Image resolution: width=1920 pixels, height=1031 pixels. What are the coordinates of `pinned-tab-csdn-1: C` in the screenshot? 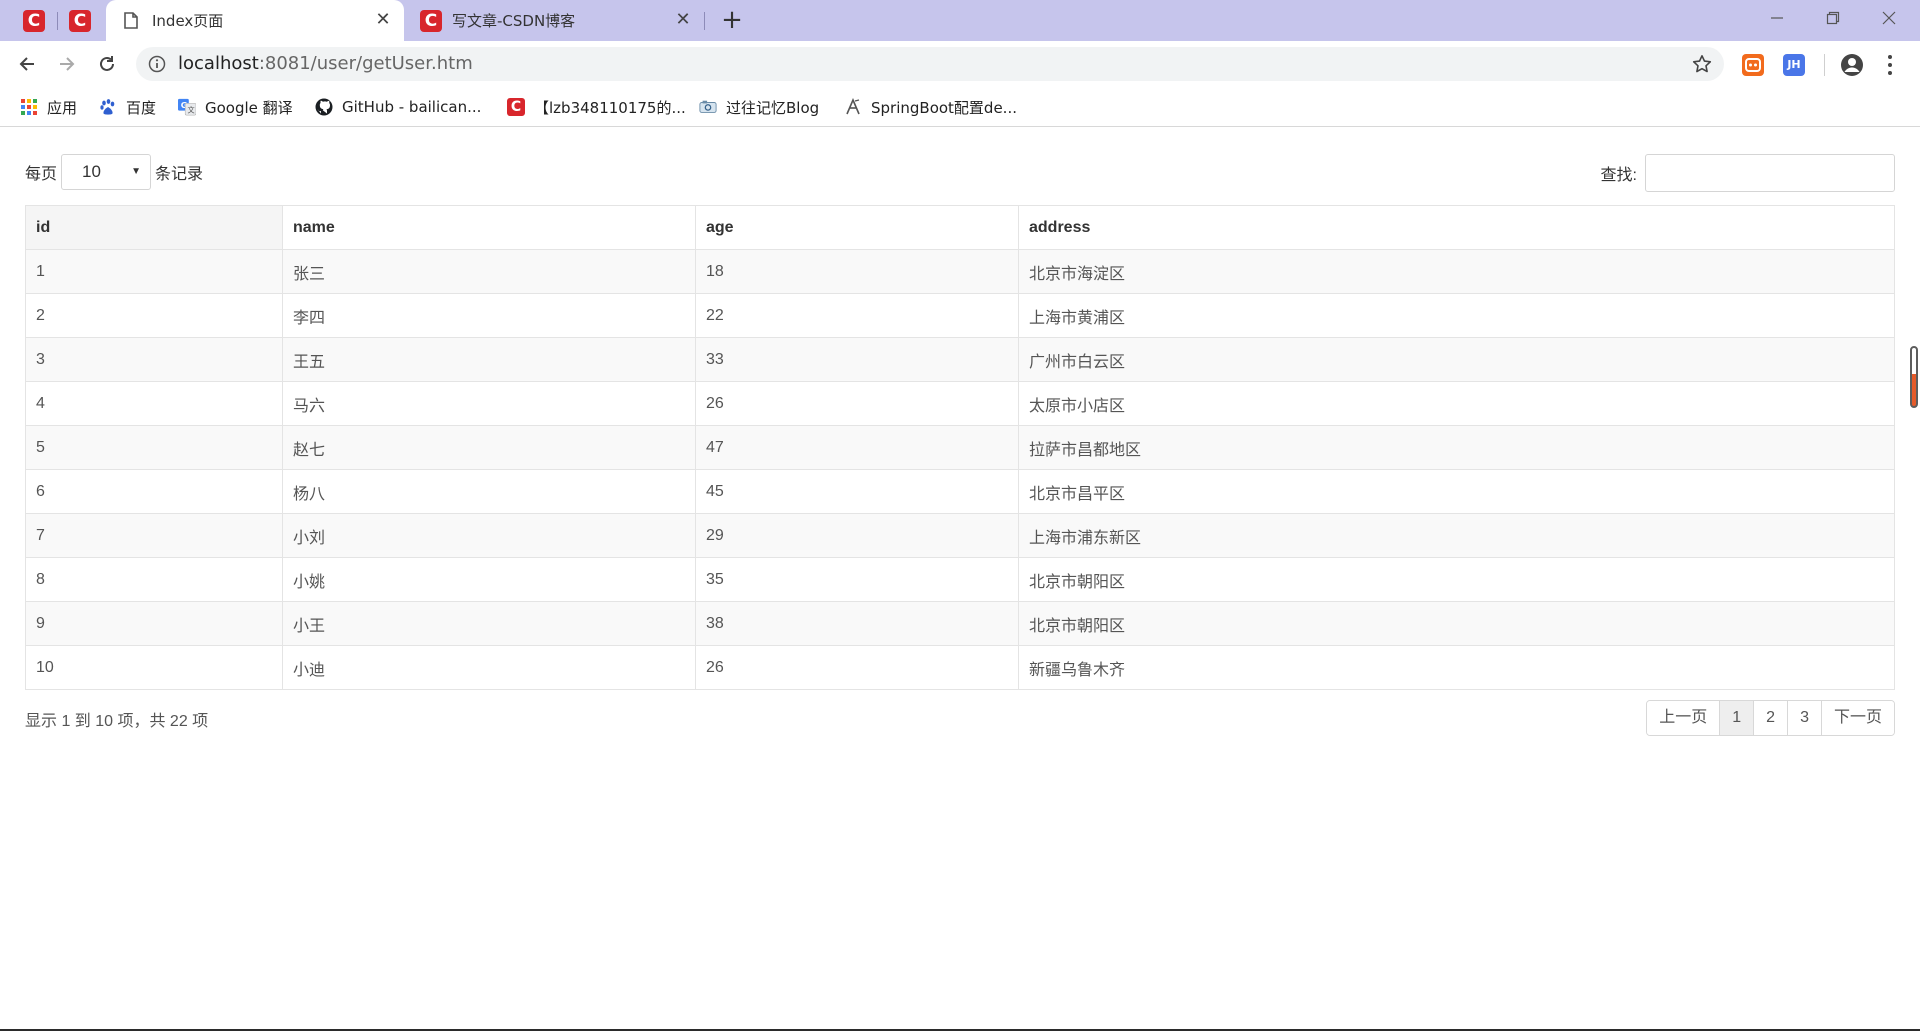 It's located at (34, 21).